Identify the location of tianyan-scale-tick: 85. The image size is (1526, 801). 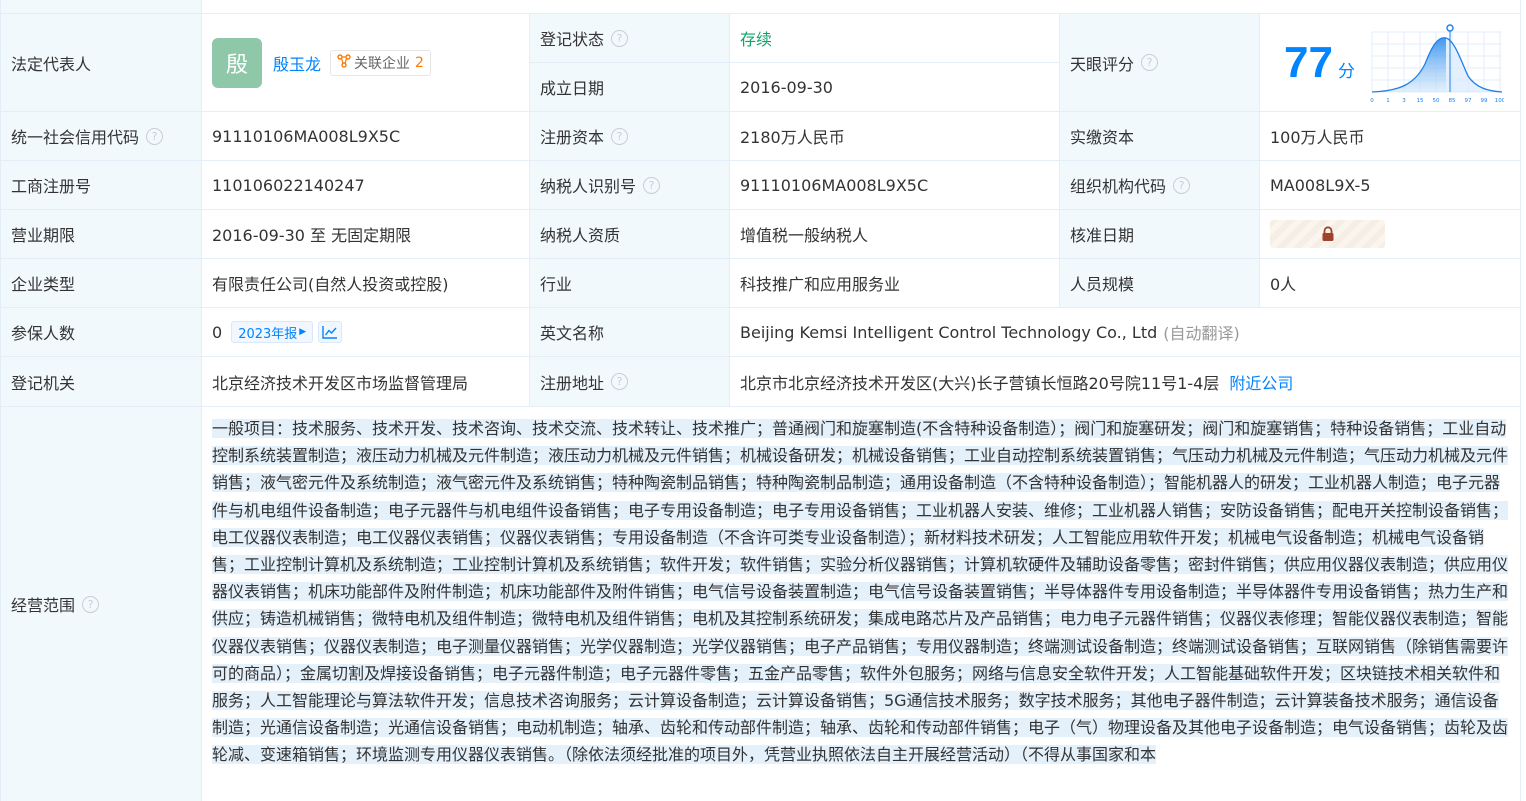
(1452, 101).